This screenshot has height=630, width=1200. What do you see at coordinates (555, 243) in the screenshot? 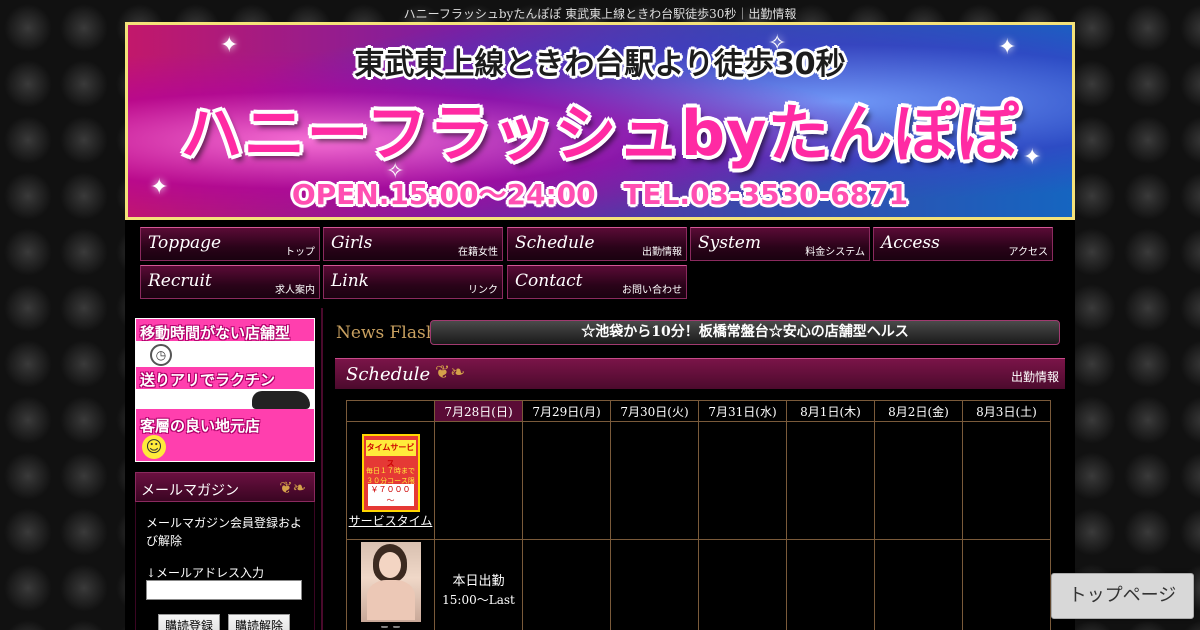
I see `nav-label-en: Schedule` at bounding box center [555, 243].